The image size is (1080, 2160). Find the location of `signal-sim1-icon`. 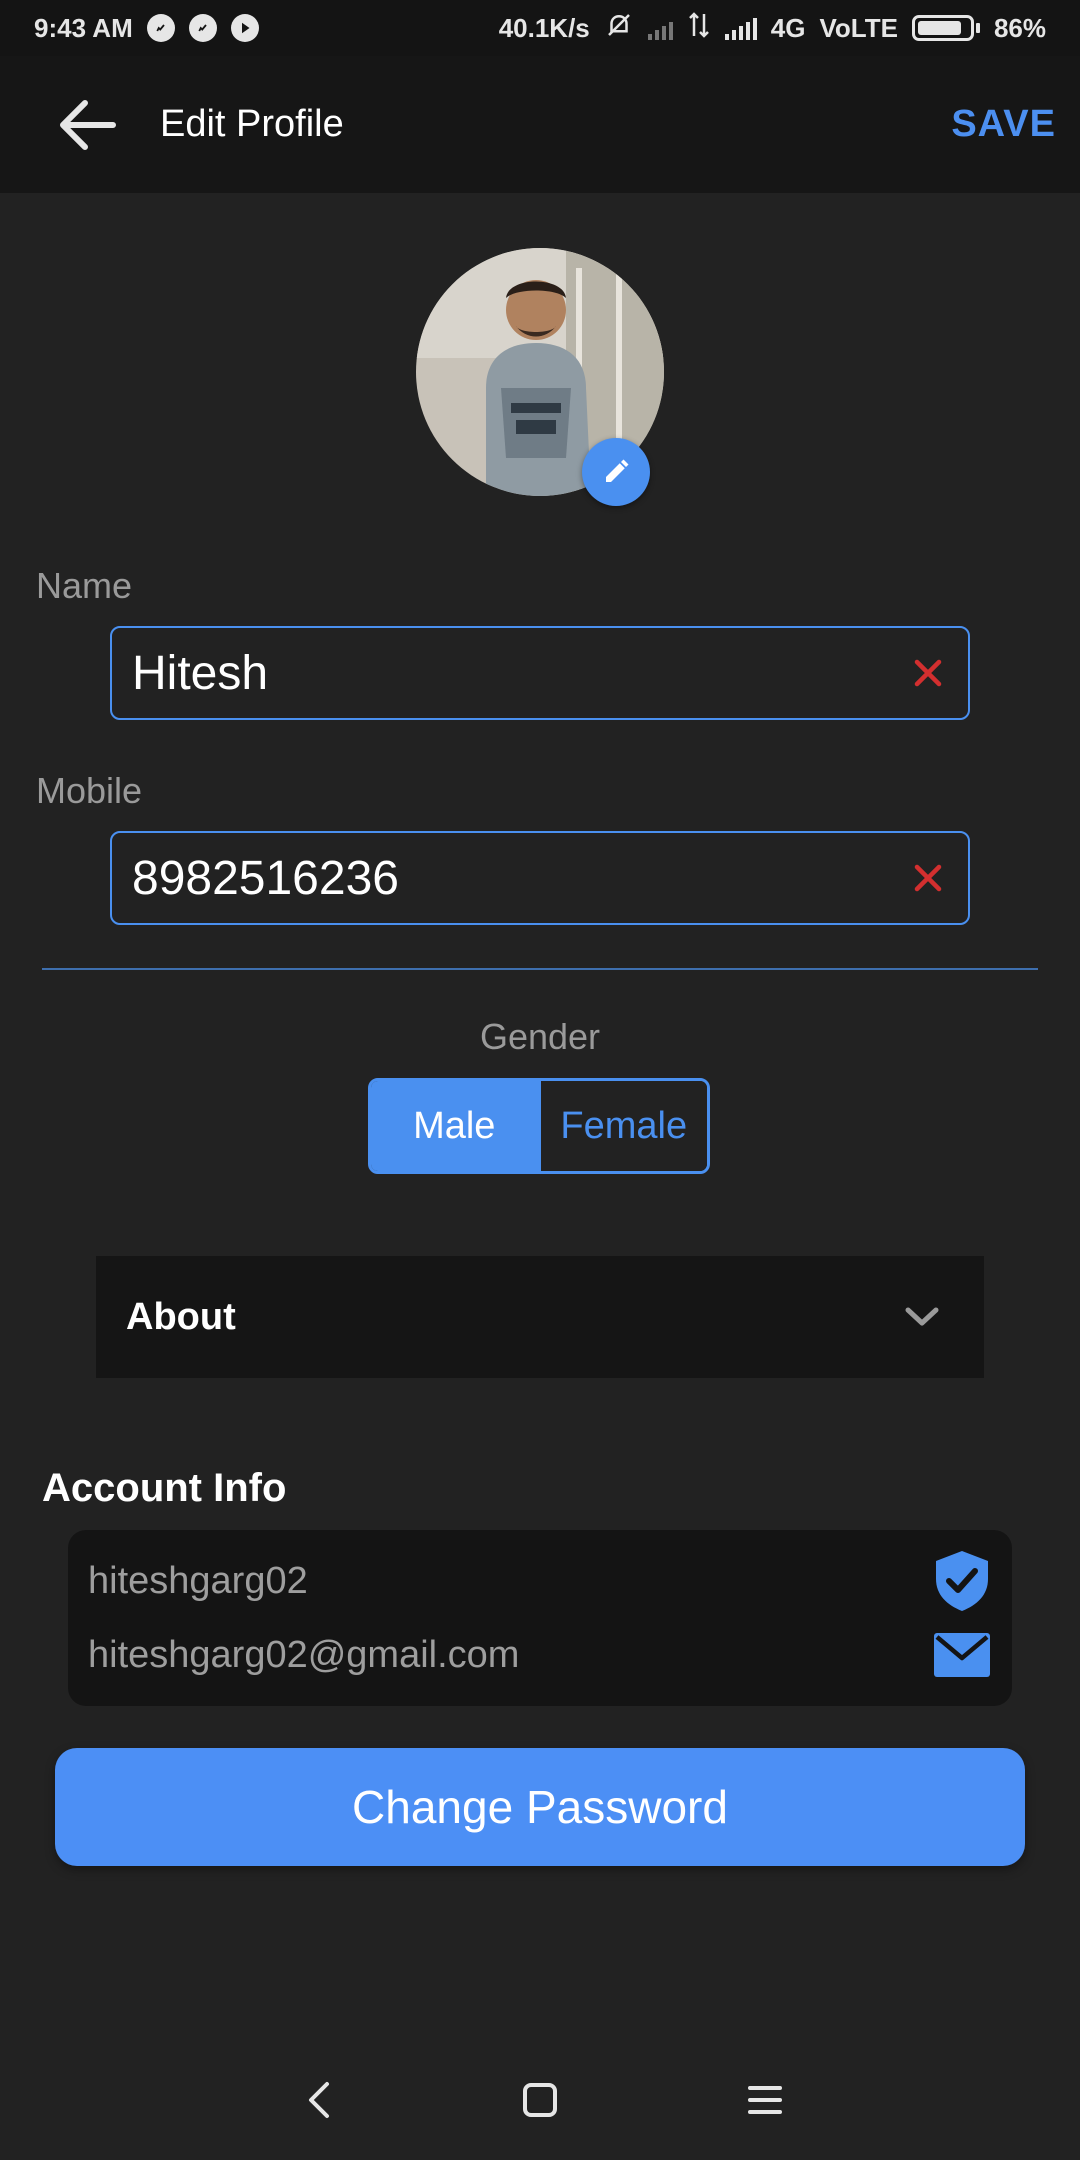

signal-sim1-icon is located at coordinates (660, 28).